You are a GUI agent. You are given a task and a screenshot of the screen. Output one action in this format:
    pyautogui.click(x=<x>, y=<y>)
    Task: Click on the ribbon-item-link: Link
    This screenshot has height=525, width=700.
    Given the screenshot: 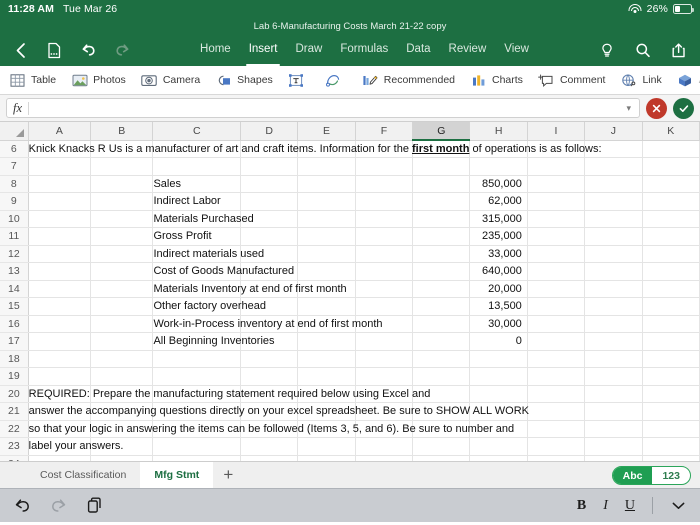 What is the action you would take?
    pyautogui.click(x=644, y=80)
    